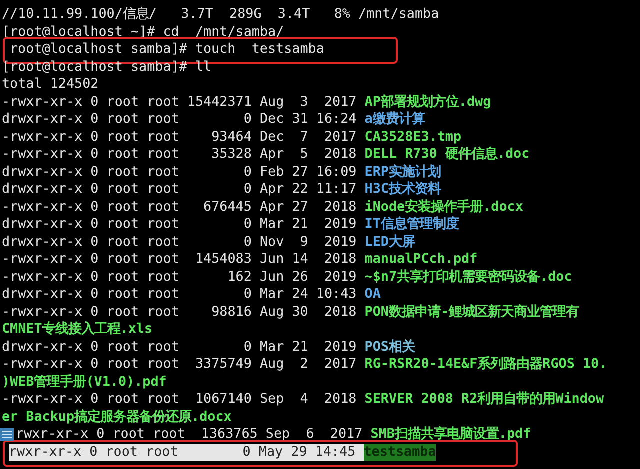 This screenshot has width=640, height=469. What do you see at coordinates (107, 67) in the screenshot?
I see `command-line: [root@localhost samba]# ll` at bounding box center [107, 67].